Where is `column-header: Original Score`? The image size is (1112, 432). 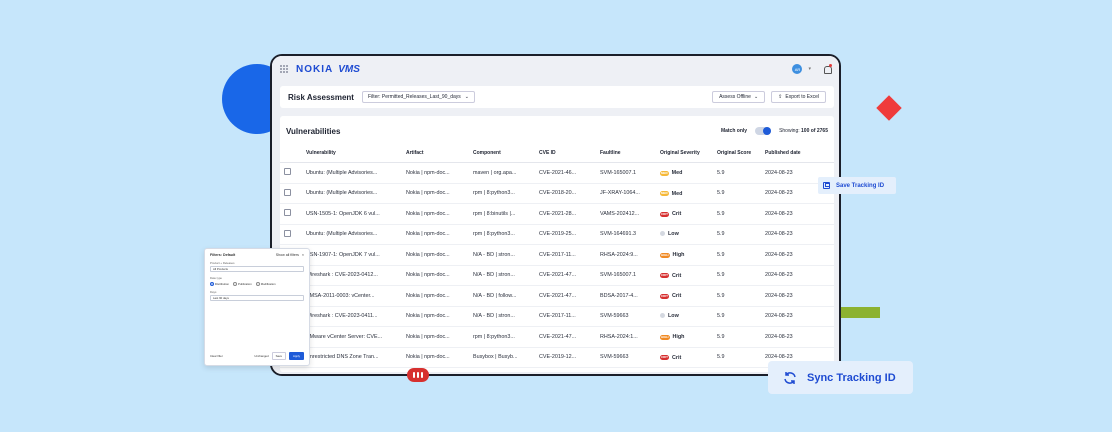 column-header: Original Score is located at coordinates (737, 153).